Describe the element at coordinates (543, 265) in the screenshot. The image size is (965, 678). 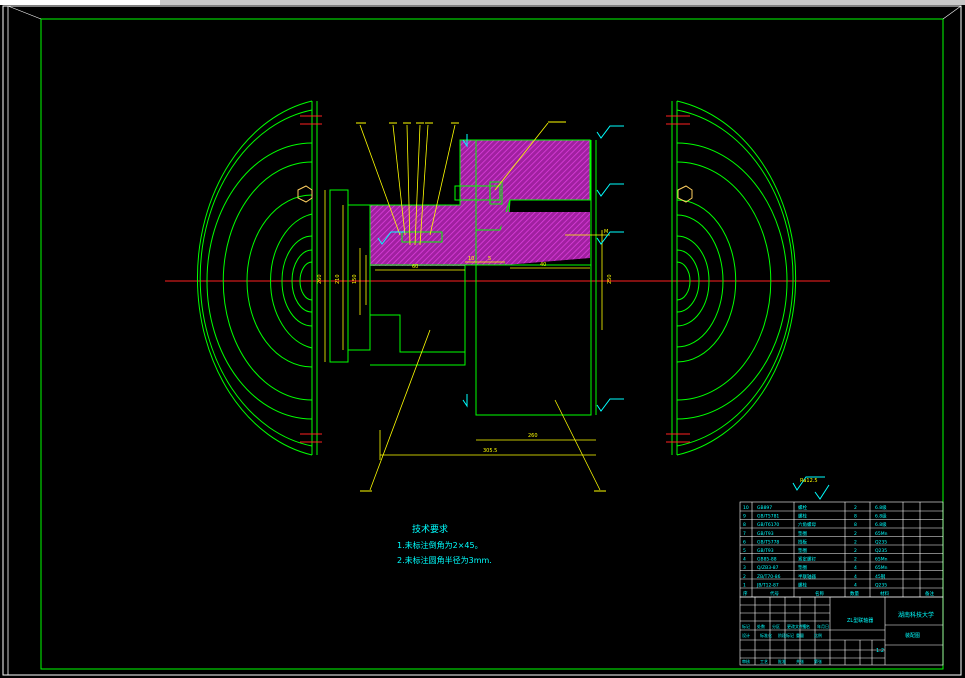
I see `dim-hub-len: 40` at that location.